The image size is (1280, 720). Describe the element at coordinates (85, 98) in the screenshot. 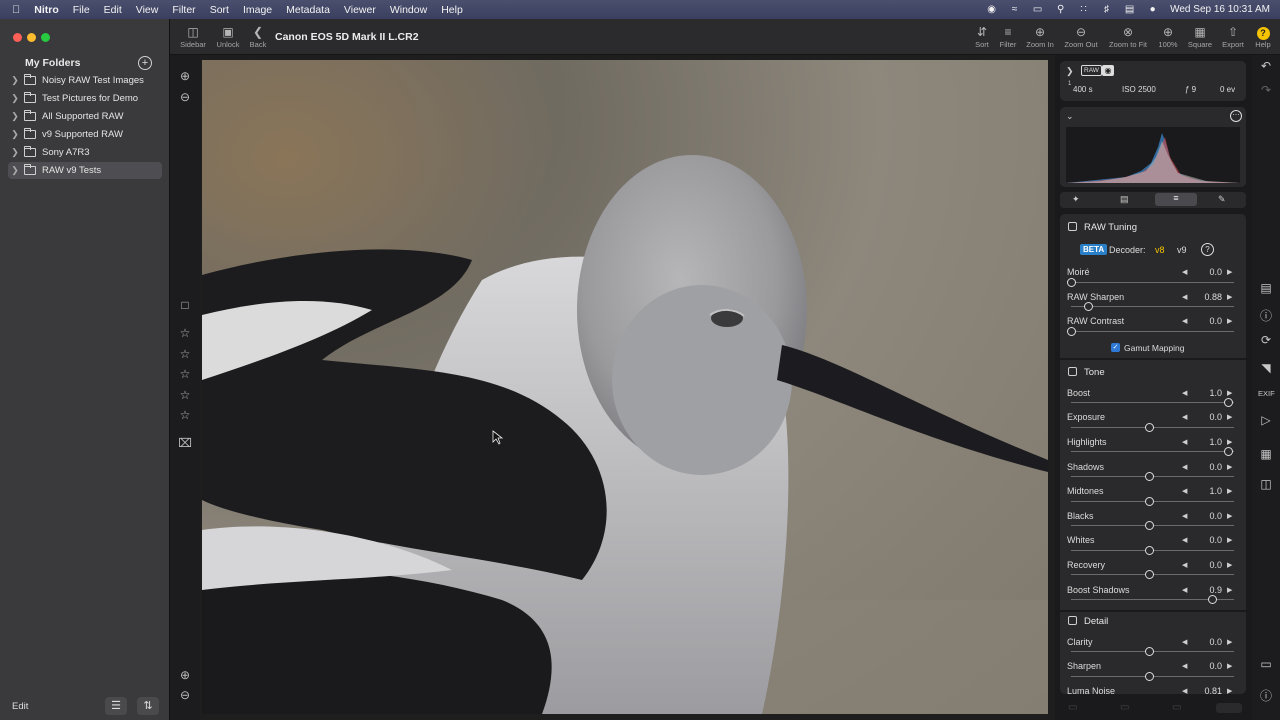

I see `sidebar-folder-test-pictures: ❯ Test Pictures for Demo` at that location.